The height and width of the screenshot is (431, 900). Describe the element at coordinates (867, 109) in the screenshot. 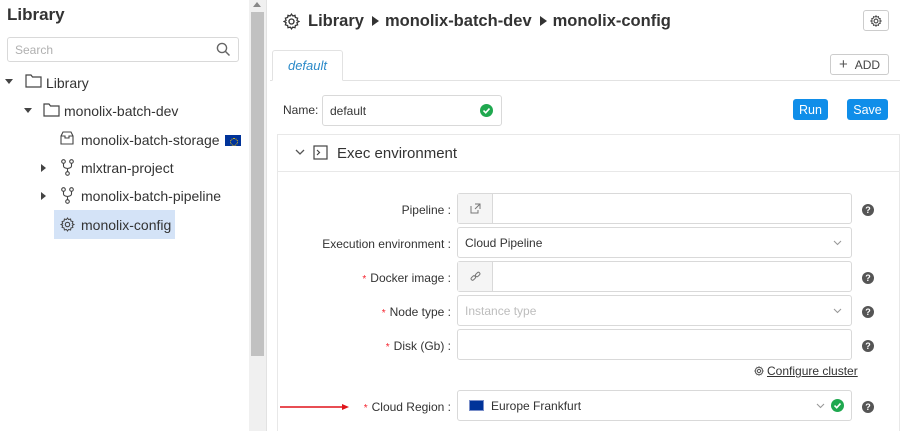

I see `save-button: Save` at that location.